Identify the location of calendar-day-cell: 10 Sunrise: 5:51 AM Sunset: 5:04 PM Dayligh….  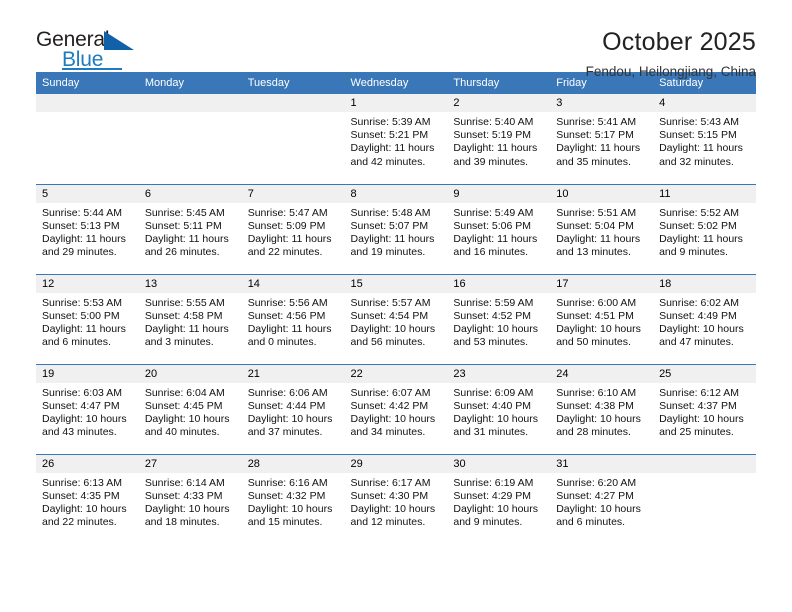
(602, 229).